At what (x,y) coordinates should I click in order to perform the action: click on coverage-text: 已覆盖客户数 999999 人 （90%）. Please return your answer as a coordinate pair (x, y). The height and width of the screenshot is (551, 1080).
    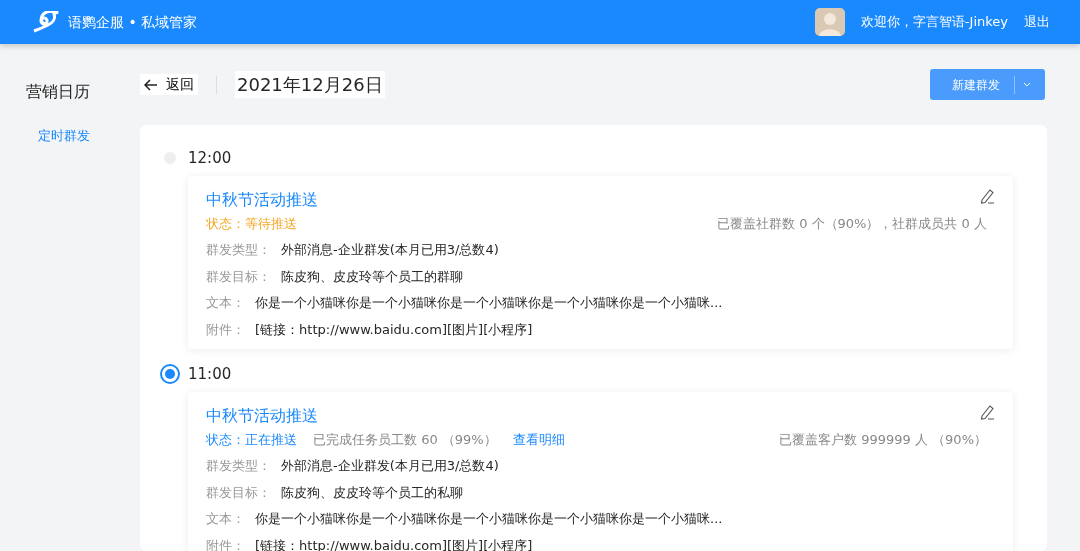
    Looking at the image, I should click on (883, 439).